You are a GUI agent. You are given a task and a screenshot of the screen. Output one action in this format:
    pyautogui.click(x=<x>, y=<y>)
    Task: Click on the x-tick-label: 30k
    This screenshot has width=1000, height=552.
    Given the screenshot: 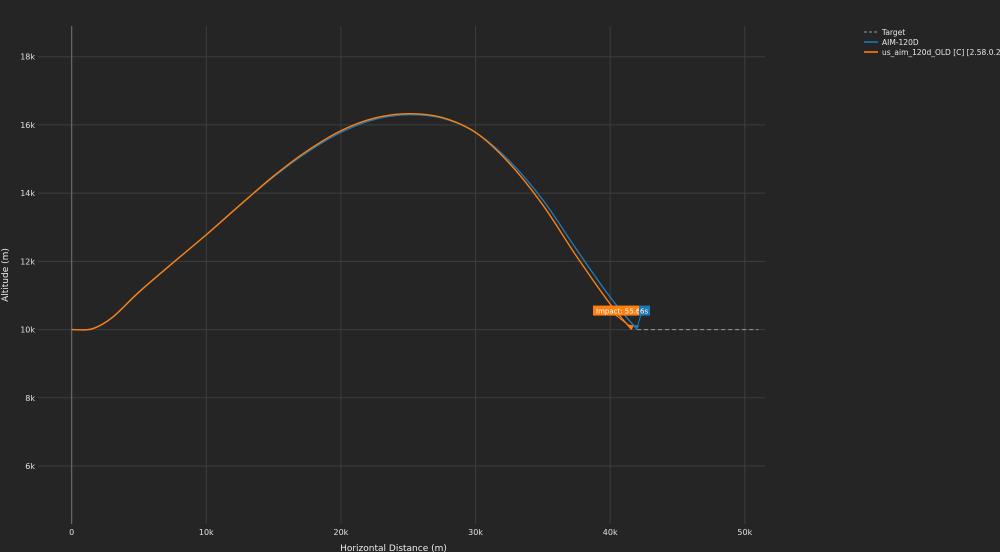 What is the action you would take?
    pyautogui.click(x=475, y=532)
    